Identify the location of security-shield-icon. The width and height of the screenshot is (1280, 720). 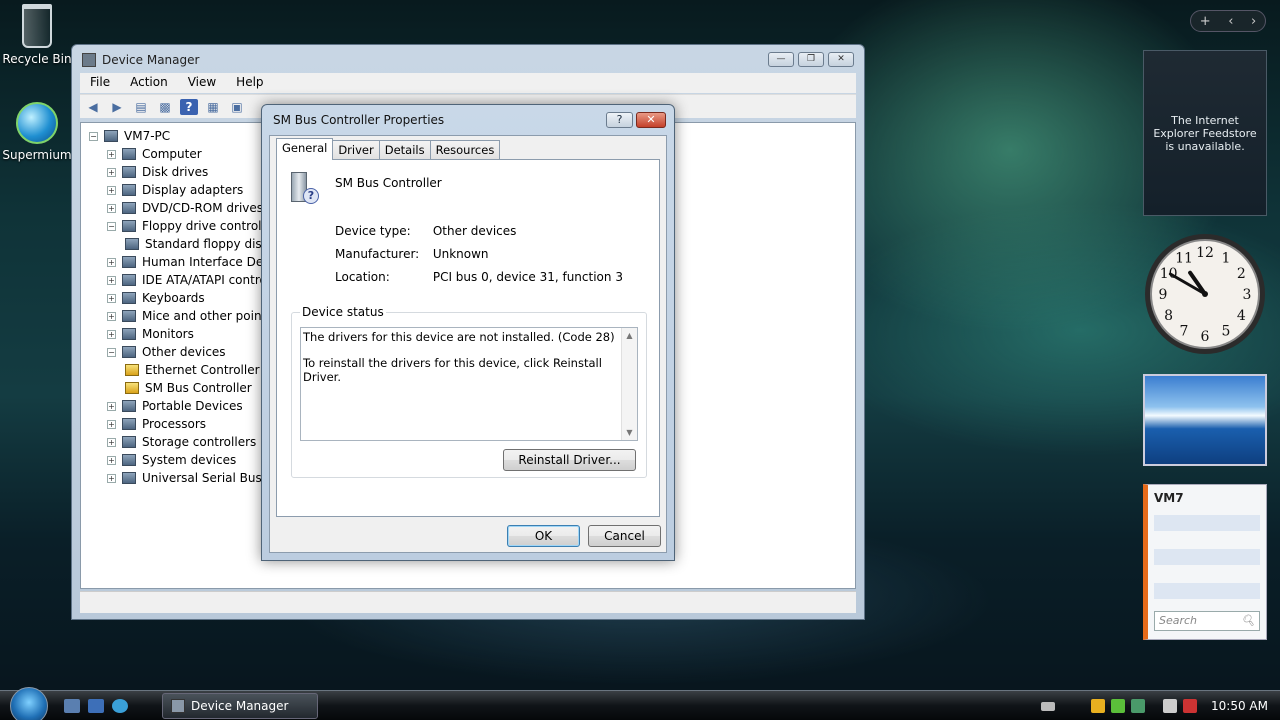
(1098, 706).